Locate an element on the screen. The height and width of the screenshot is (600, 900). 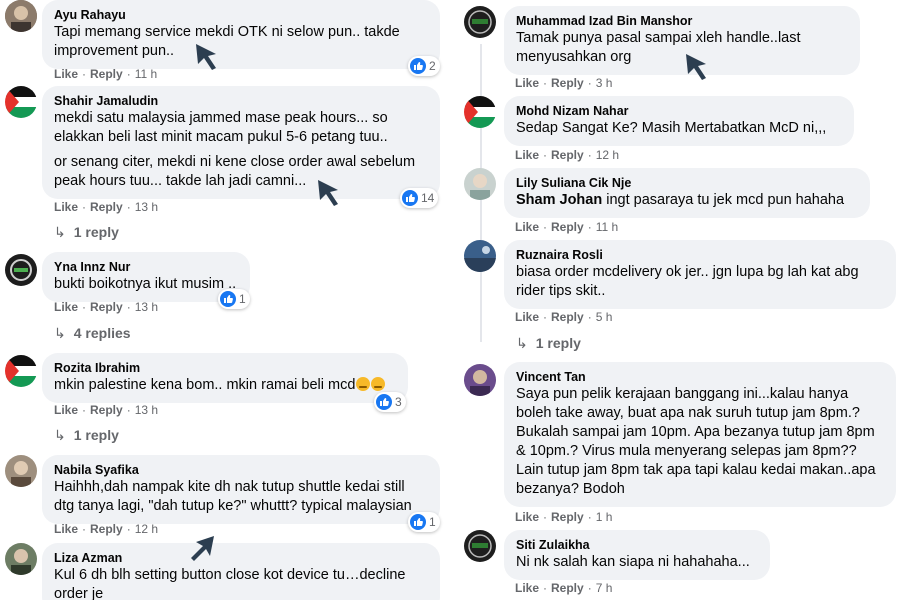
timestamp: 1 h is located at coordinates (604, 517).